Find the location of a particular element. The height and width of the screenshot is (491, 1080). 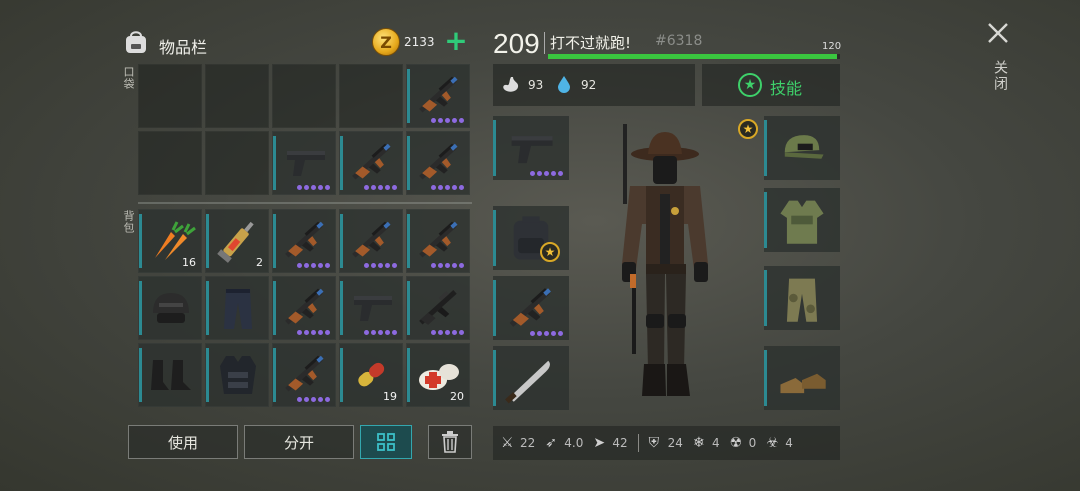

stat-value: 4 is located at coordinates (789, 443).